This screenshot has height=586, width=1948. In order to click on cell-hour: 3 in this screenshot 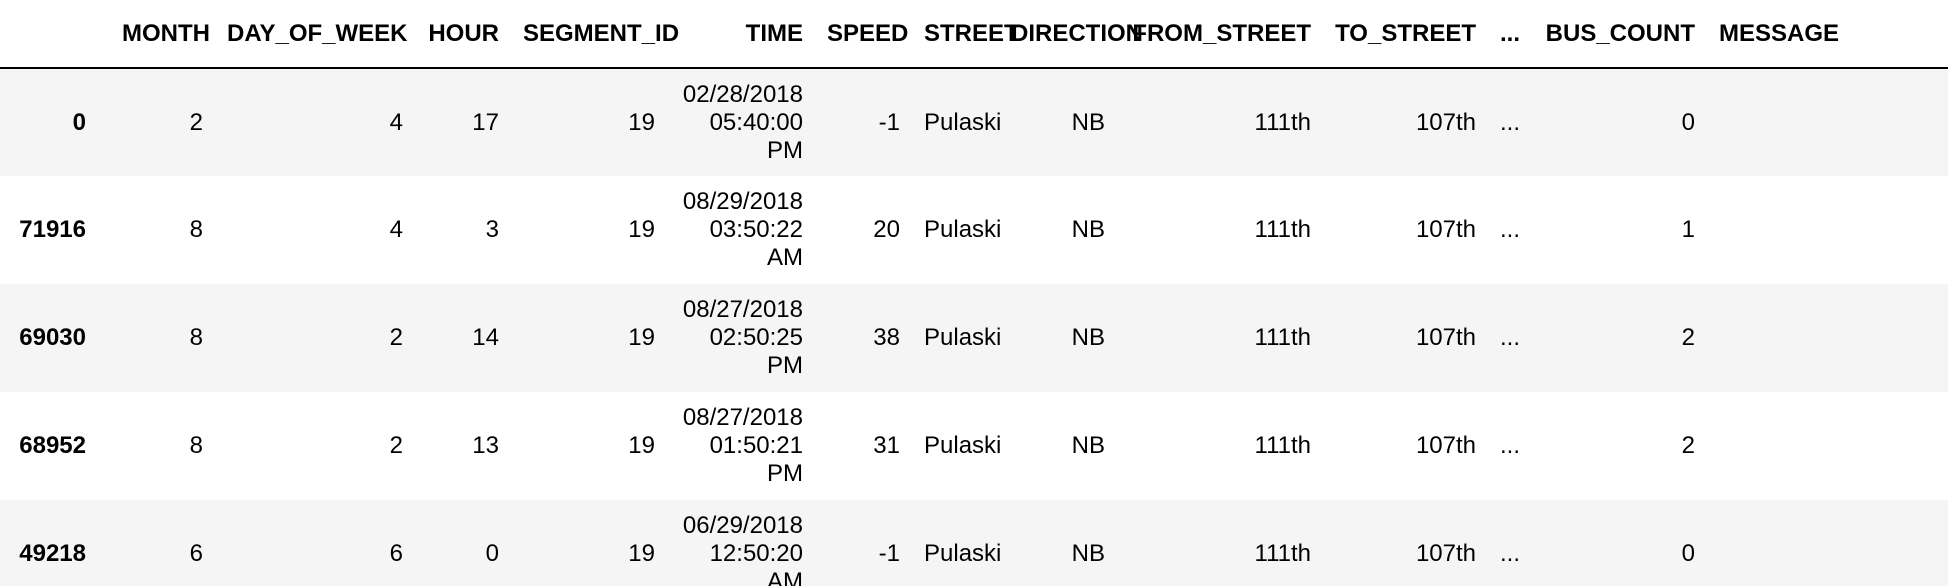, I will do `click(492, 229)`.